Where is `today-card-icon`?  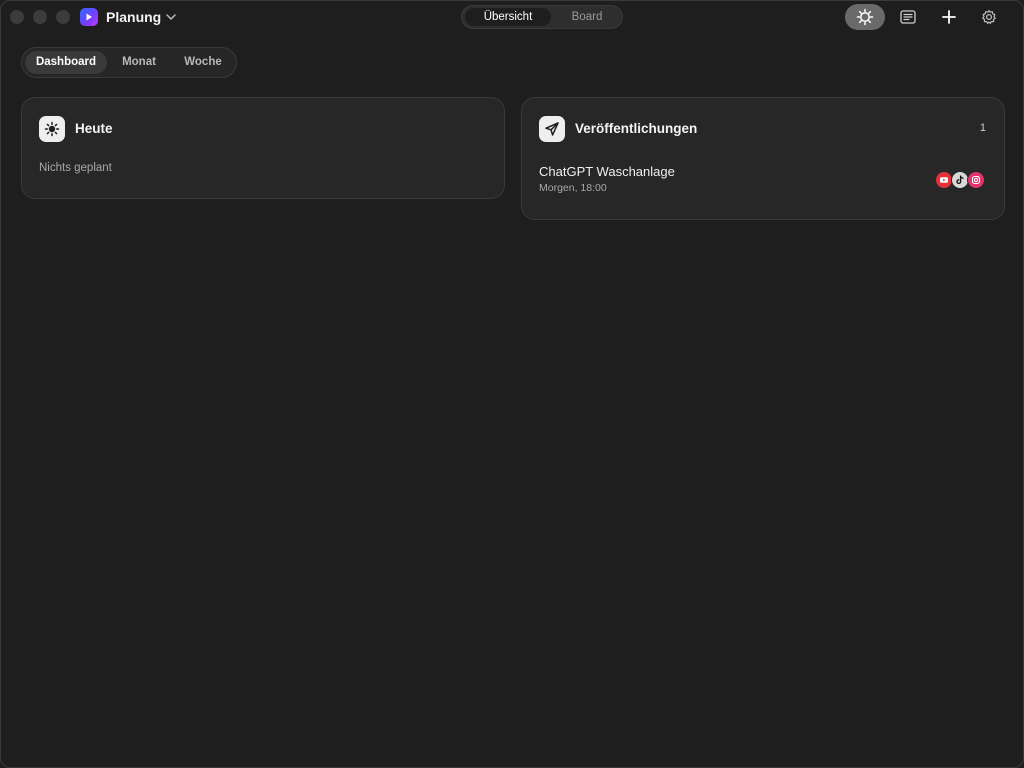
today-card-icon is located at coordinates (52, 129).